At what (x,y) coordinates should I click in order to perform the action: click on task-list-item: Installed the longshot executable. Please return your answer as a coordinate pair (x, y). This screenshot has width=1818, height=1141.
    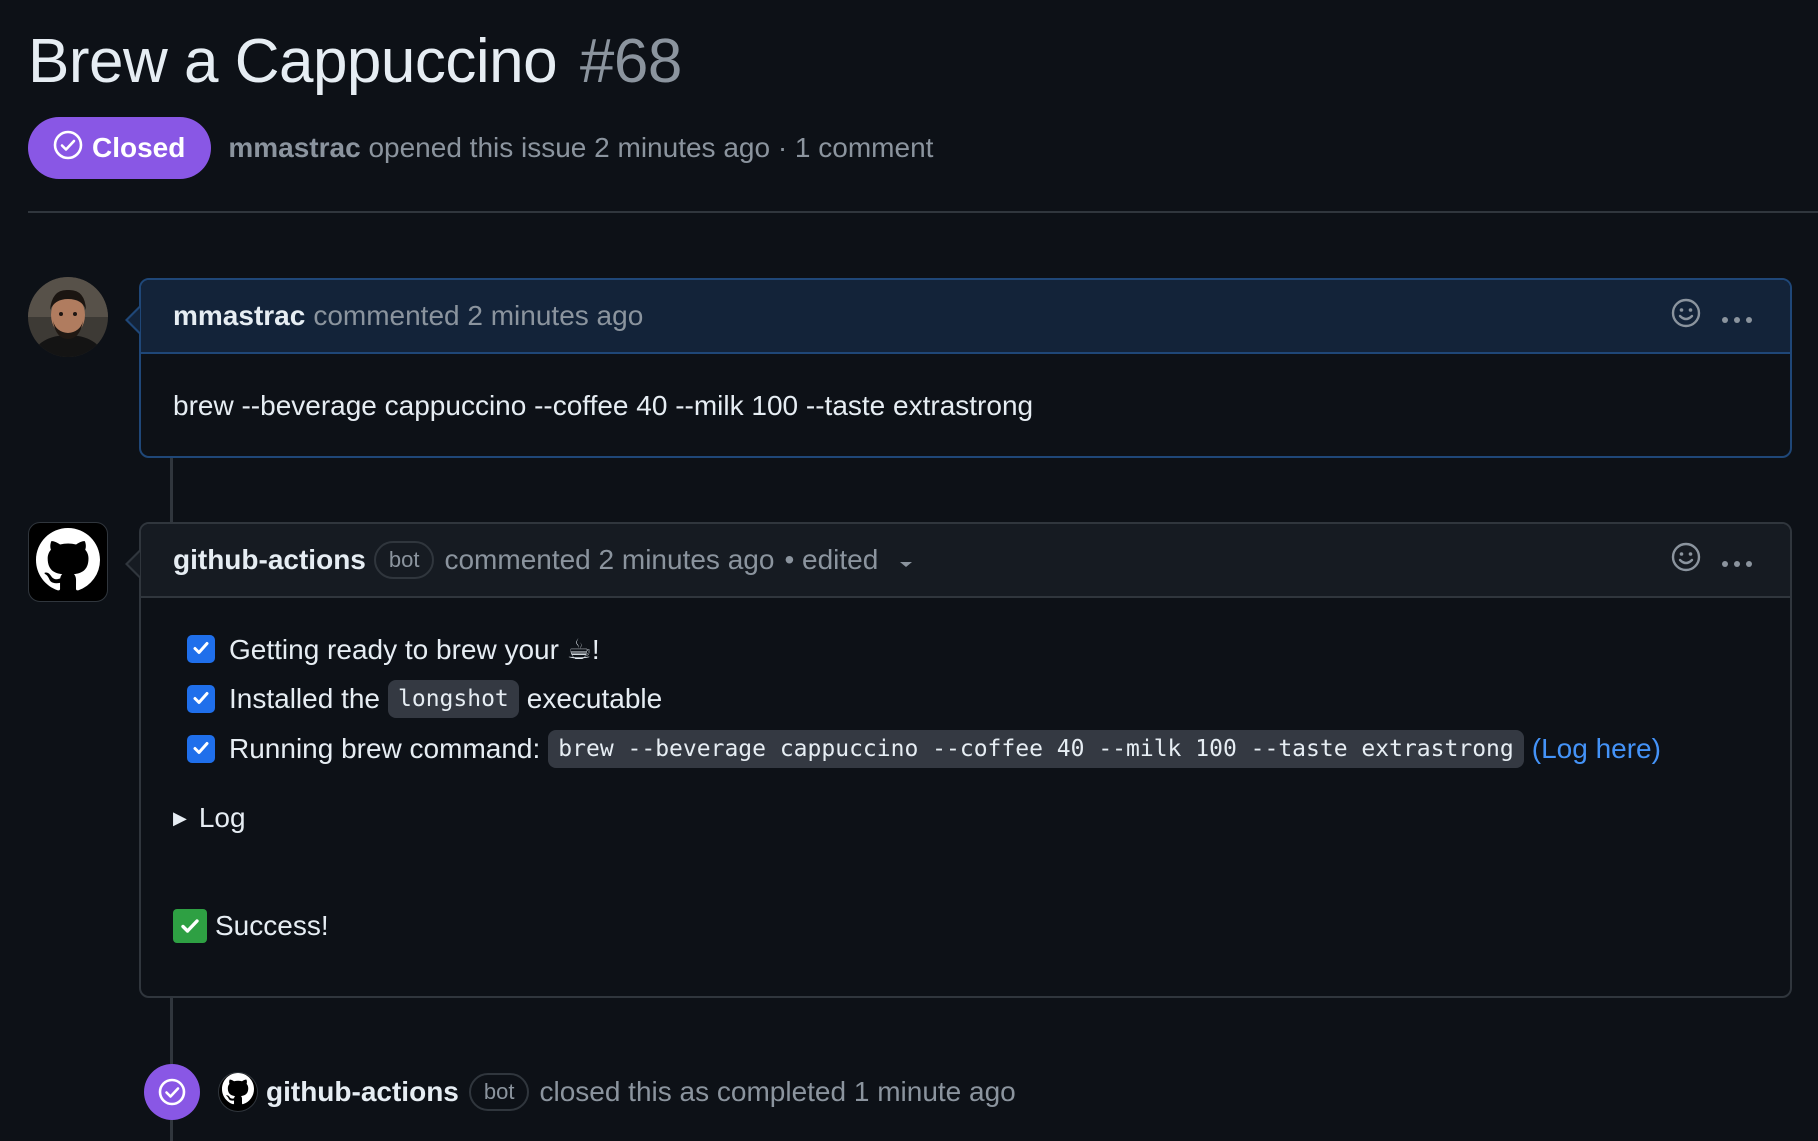
    Looking at the image, I should click on (965, 699).